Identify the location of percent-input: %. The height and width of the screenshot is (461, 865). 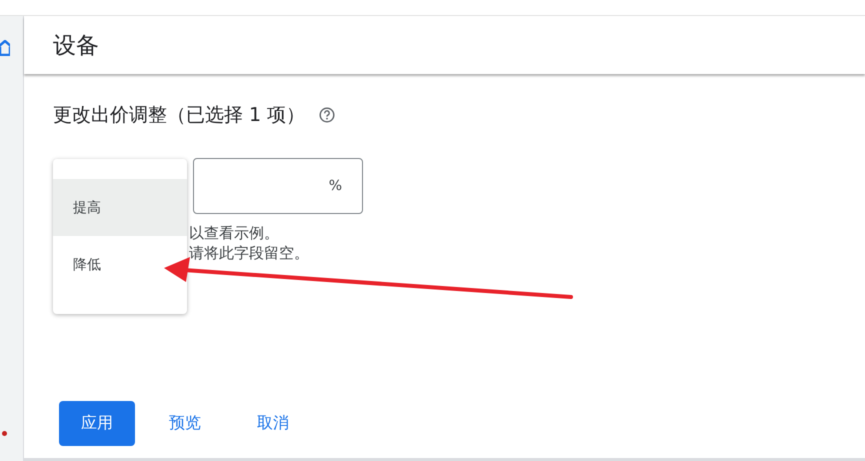
(278, 186).